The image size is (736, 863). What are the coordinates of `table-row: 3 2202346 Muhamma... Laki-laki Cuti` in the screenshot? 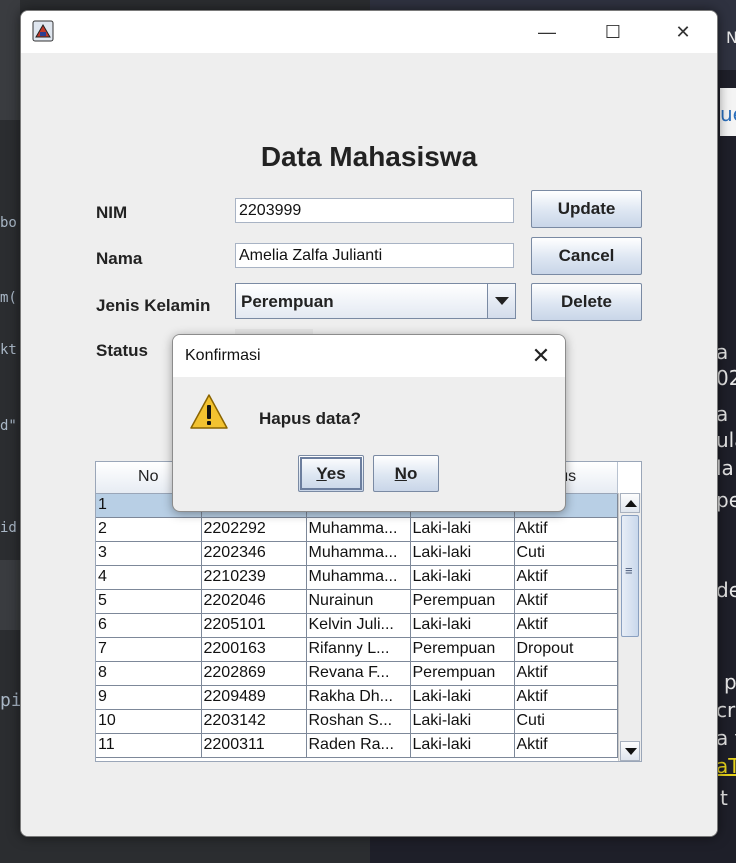 It's located at (357, 553).